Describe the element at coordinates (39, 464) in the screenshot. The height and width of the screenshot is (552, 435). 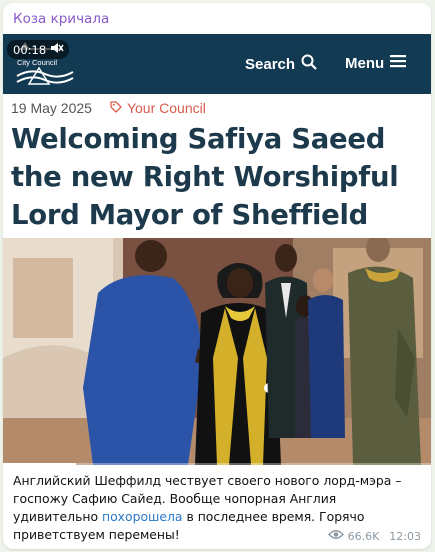
I see `video-progress-fill` at that location.